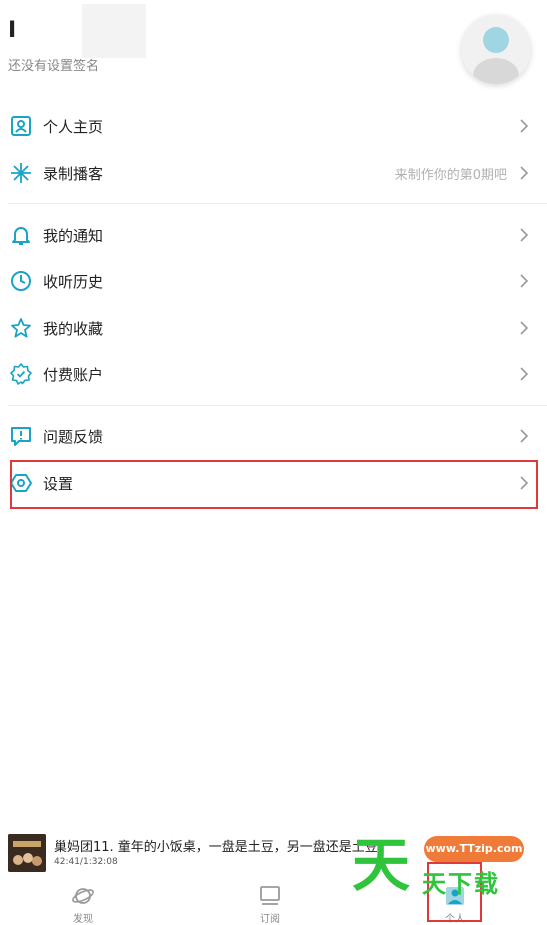 The width and height of the screenshot is (547, 925). I want to click on badge-icon, so click(21, 374).